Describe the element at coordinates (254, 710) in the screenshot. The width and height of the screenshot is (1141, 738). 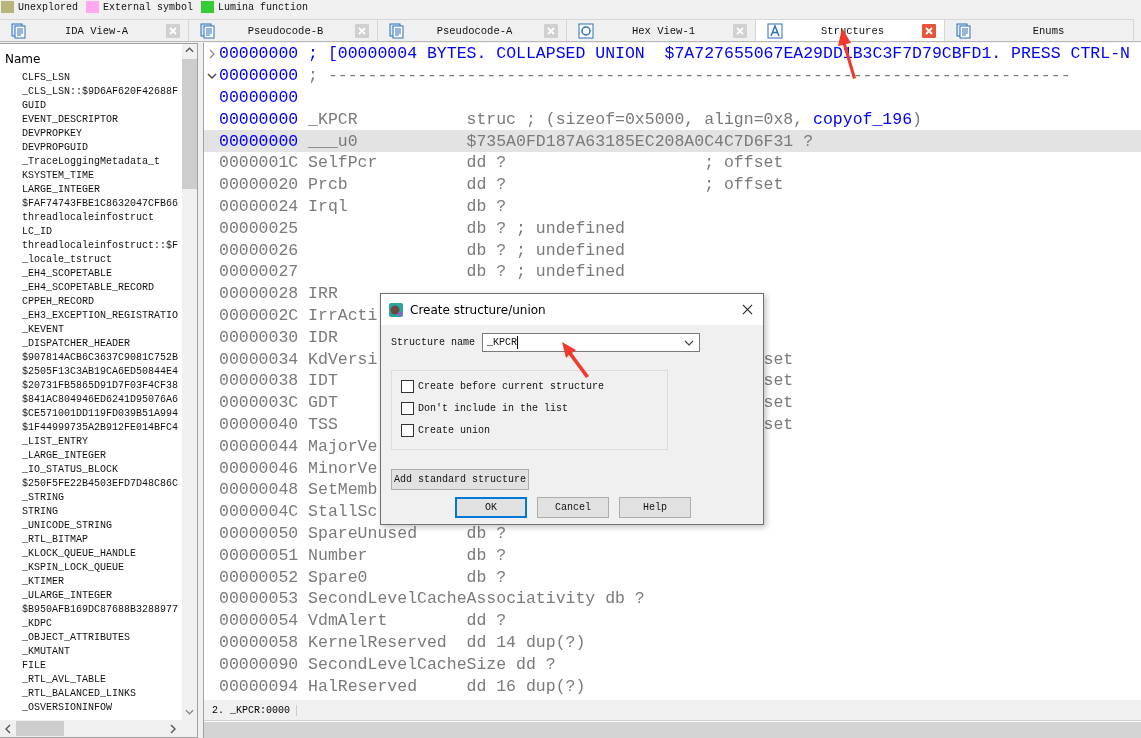
I see `status-text: 2. _KPCR:0000` at that location.